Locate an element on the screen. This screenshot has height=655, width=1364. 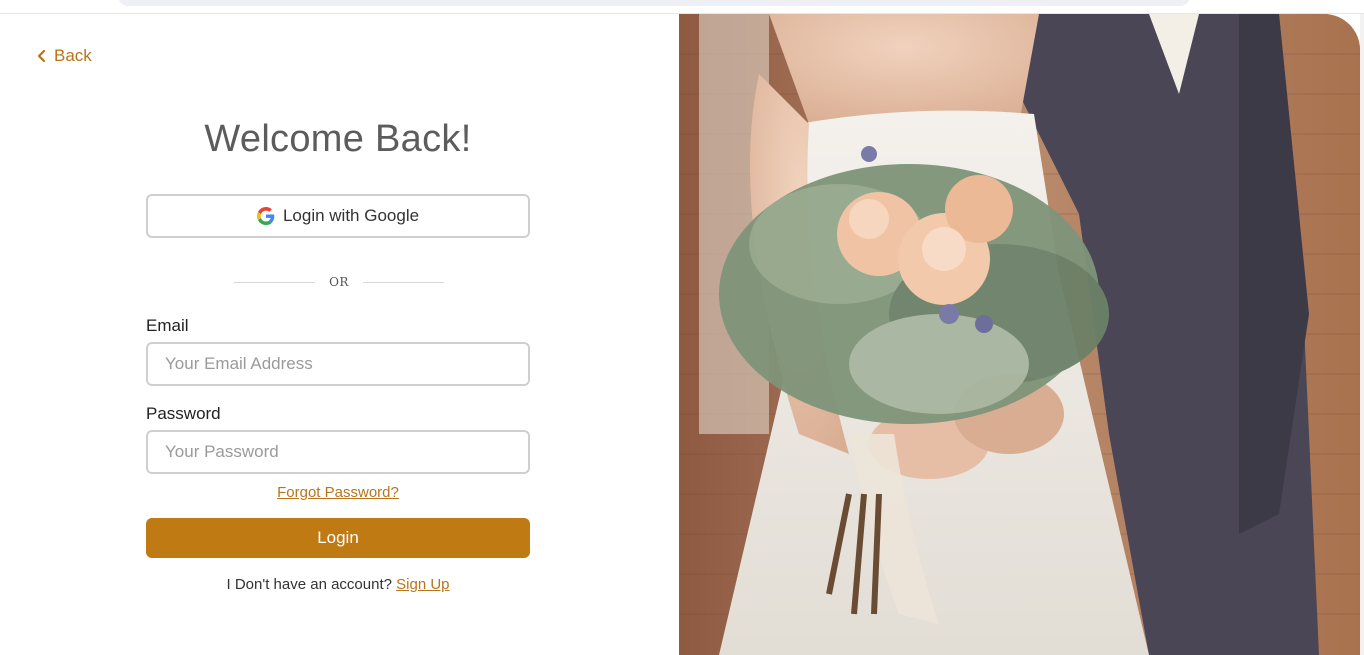
email-label: Email is located at coordinates (167, 325).